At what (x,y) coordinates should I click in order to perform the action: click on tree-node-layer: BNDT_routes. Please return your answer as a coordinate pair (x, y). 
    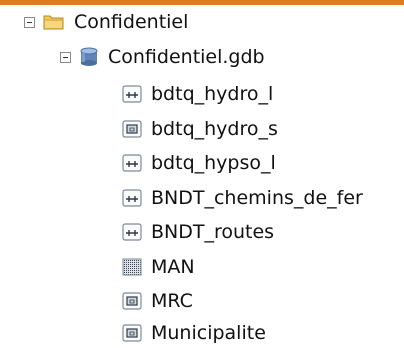
    Looking at the image, I should click on (198, 232).